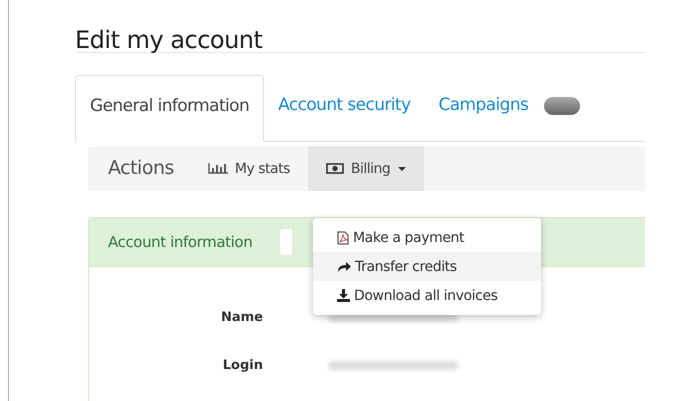 This screenshot has height=401, width=676. What do you see at coordinates (402, 168) in the screenshot?
I see `caret-icon` at bounding box center [402, 168].